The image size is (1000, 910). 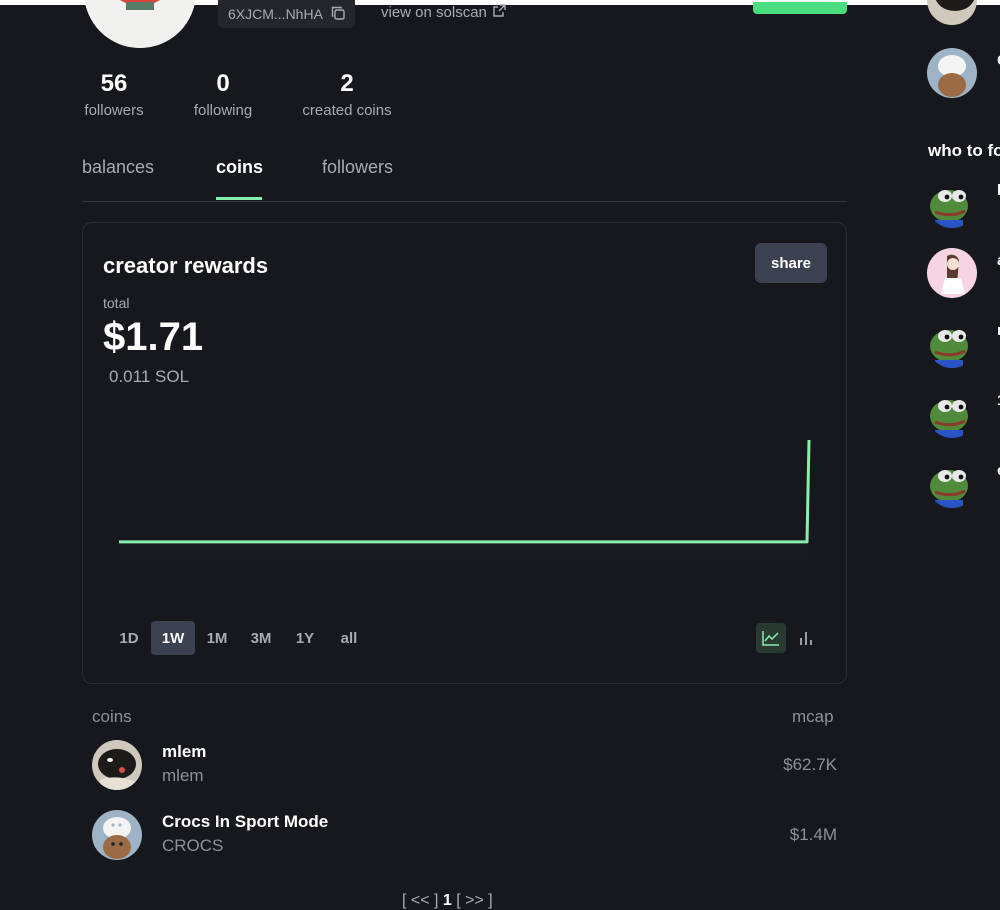 I want to click on stat-following: 0 following, so click(x=223, y=94).